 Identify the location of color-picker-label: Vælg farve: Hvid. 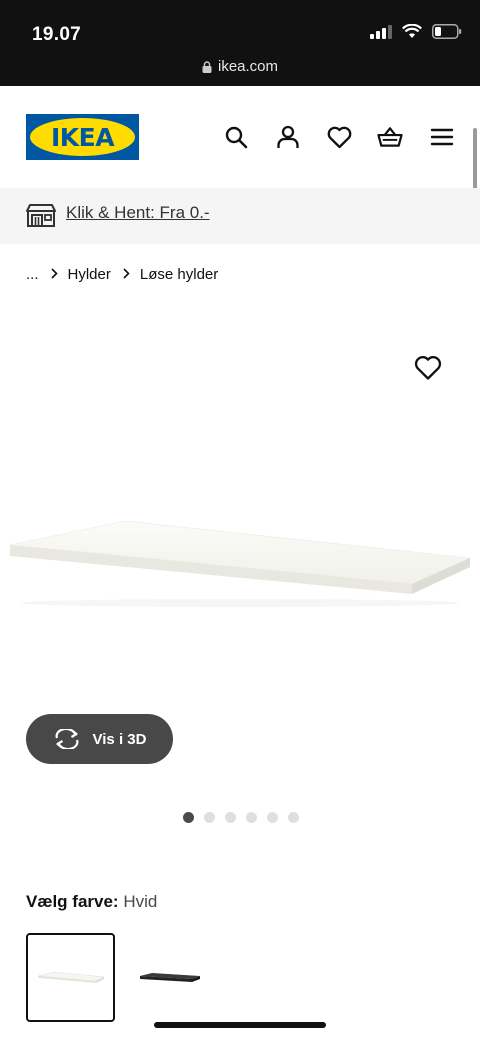
(91, 902).